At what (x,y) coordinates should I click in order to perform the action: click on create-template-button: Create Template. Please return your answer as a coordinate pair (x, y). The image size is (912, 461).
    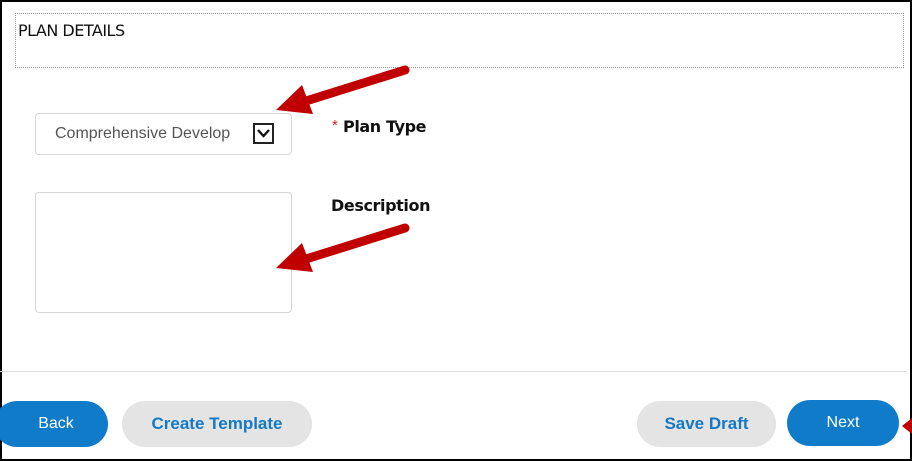
    Looking at the image, I should click on (217, 424).